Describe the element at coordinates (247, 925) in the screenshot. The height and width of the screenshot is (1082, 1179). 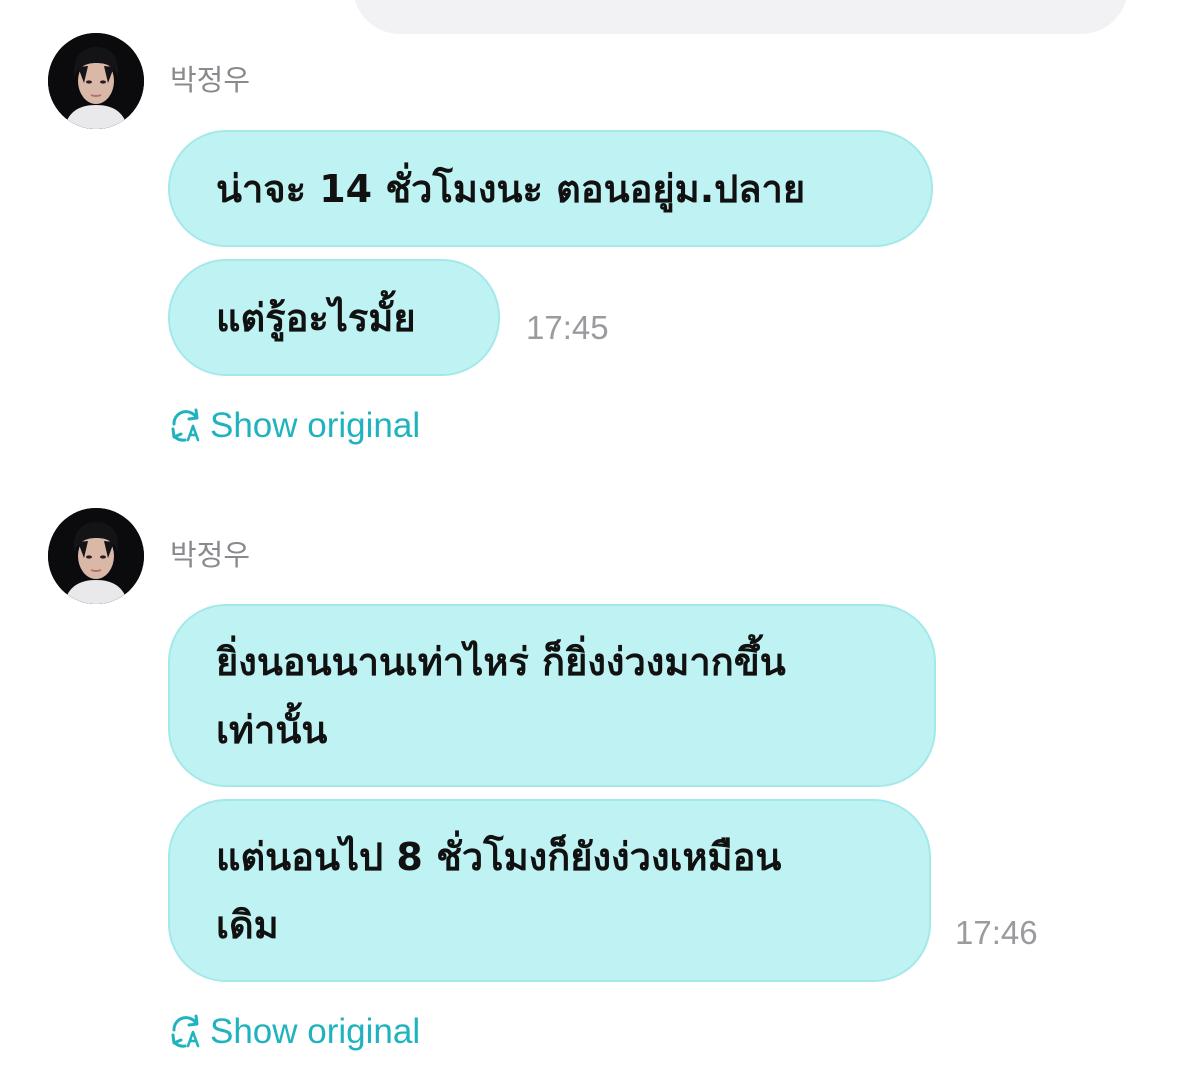
I see `message-text-line: เดิม` at that location.